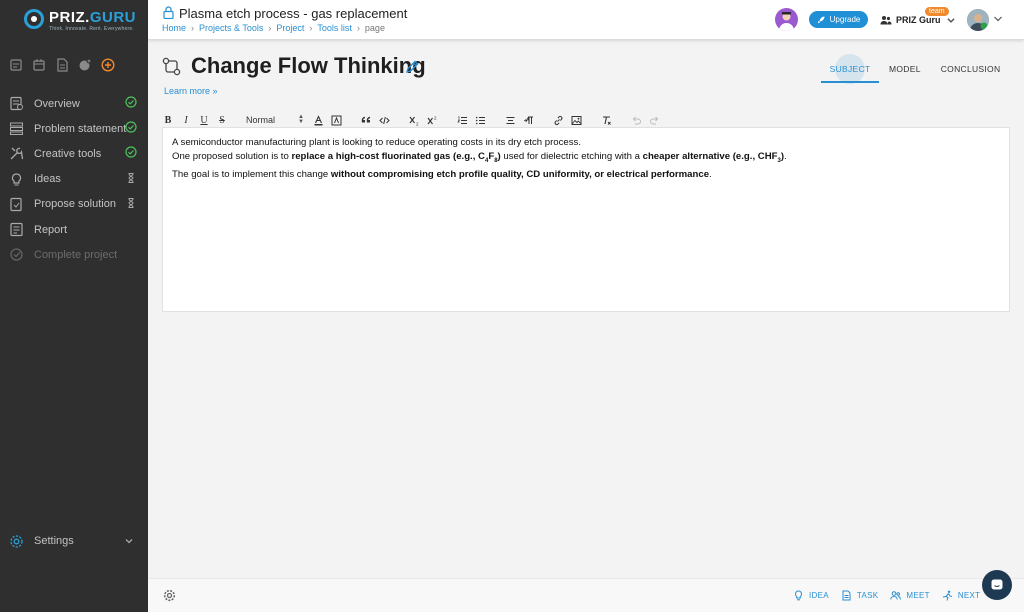  I want to click on tab-model: MODEL, so click(905, 70).